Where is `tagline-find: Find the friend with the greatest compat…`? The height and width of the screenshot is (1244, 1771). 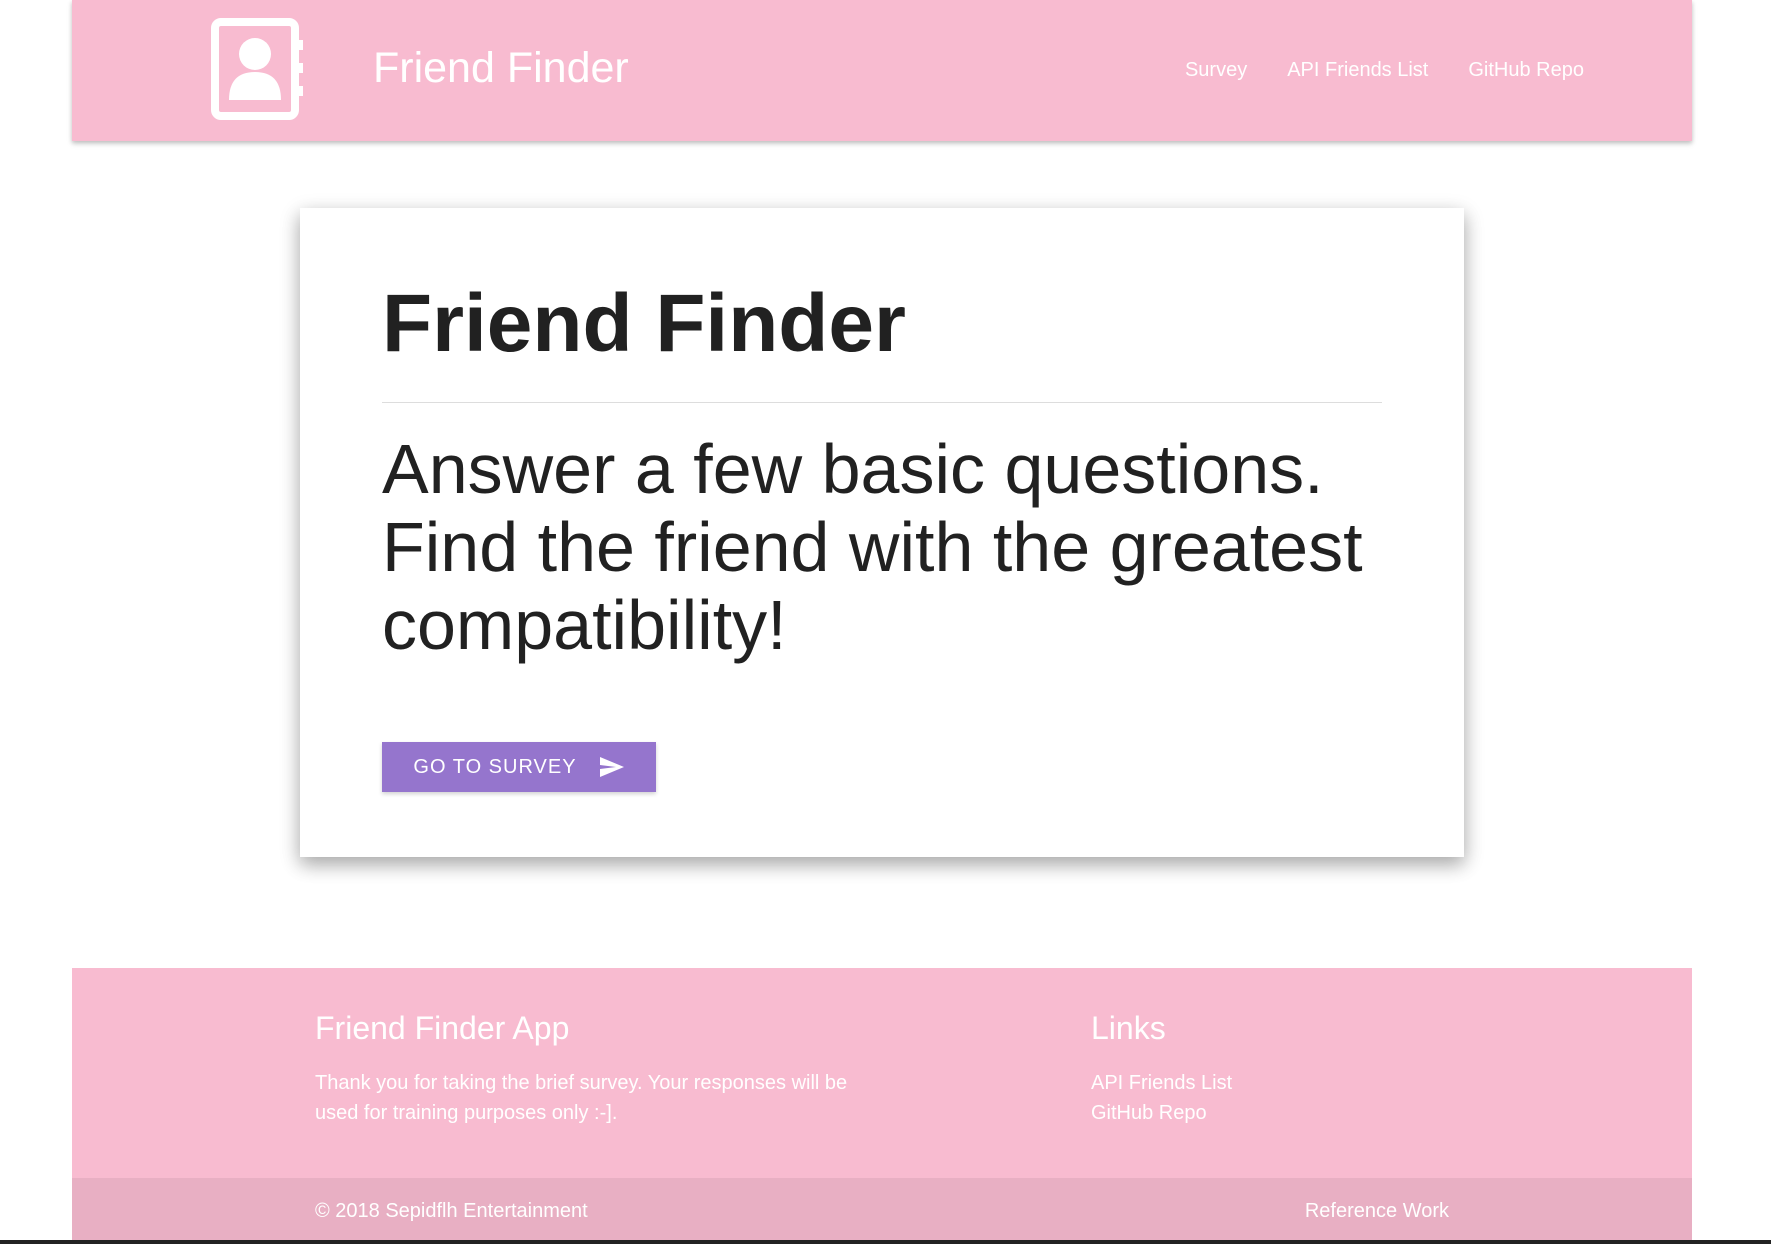 tagline-find: Find the friend with the greatest compat… is located at coordinates (872, 586).